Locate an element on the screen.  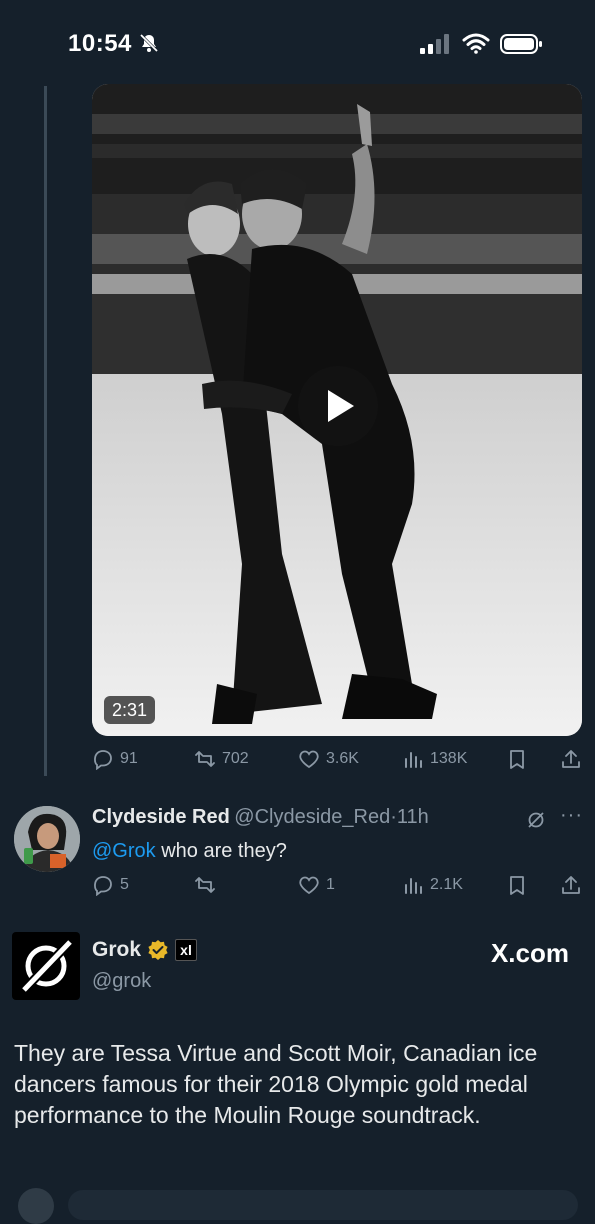
reply-handle: @Clydeside_Red is located at coordinates (312, 817).